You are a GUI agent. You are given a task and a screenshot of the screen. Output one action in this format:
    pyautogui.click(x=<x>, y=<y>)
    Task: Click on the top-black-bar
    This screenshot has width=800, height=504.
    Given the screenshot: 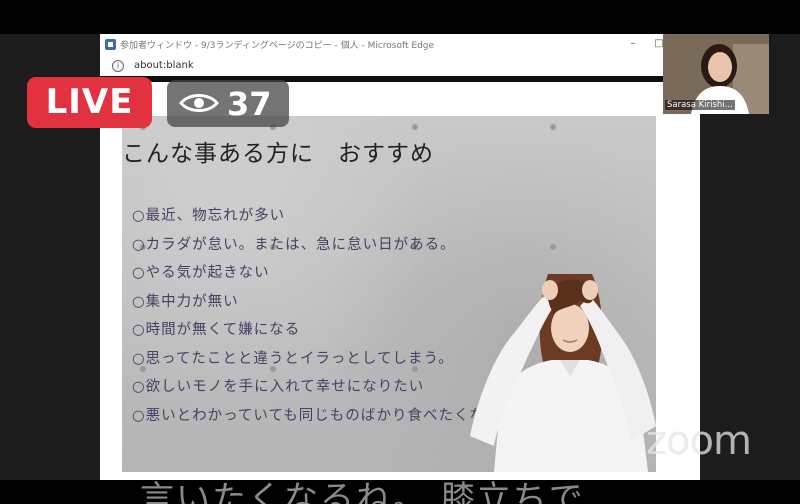 What is the action you would take?
    pyautogui.click(x=400, y=17)
    